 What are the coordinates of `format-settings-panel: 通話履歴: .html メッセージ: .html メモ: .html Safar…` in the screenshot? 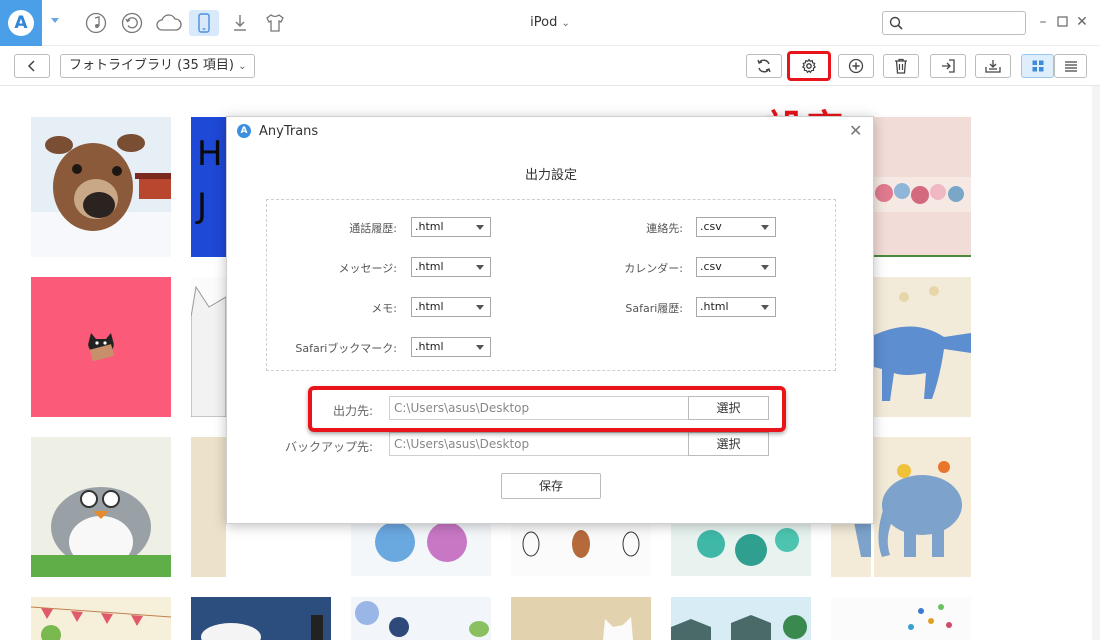 It's located at (551, 285).